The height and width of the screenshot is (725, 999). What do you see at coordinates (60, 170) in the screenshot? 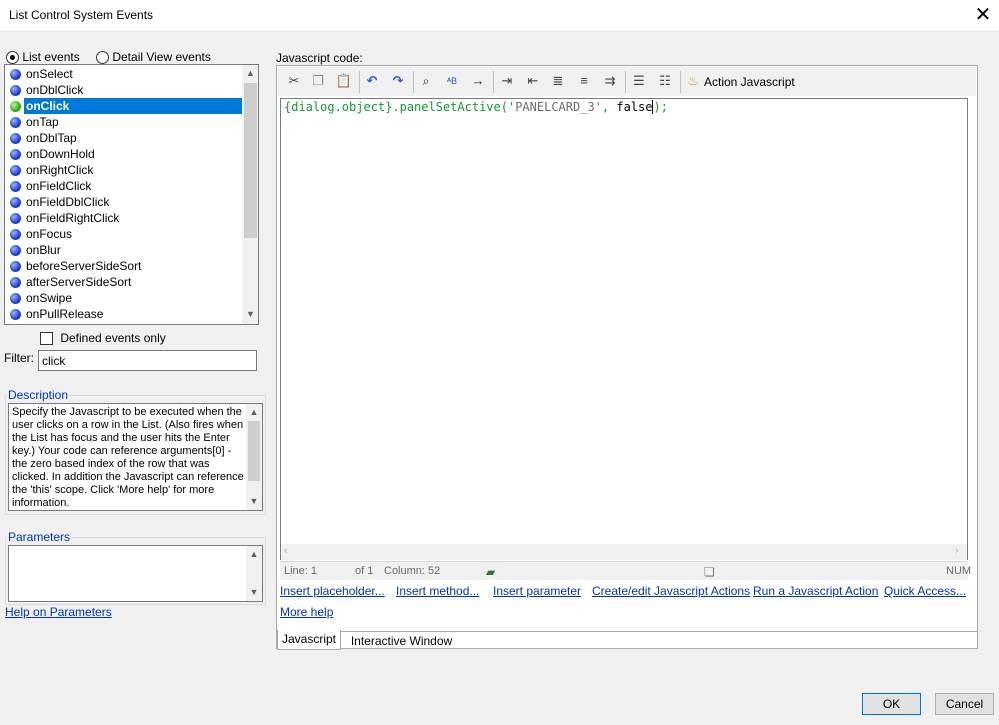
I see `event-list-item-label: onRightClick` at bounding box center [60, 170].